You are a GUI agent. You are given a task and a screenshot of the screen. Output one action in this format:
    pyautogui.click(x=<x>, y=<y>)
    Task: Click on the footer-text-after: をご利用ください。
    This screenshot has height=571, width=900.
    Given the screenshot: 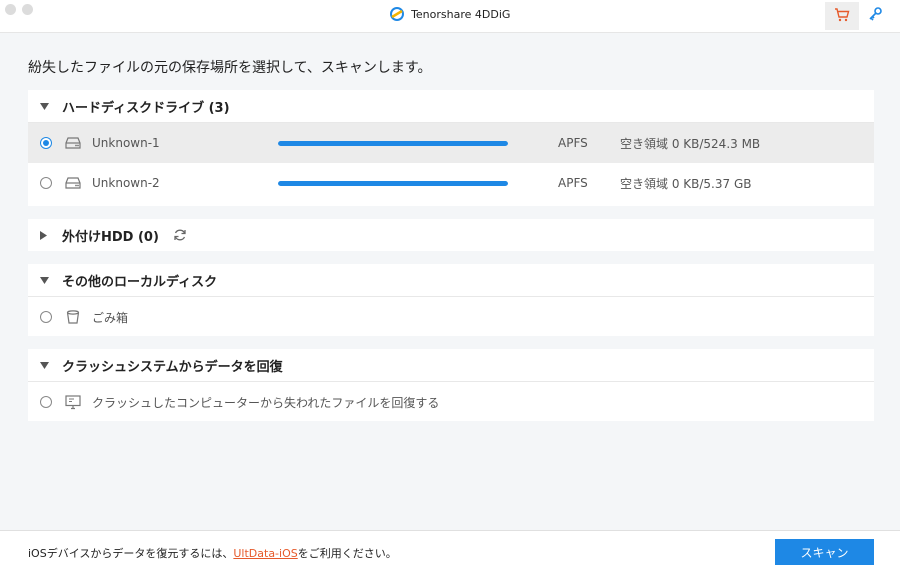 What is the action you would take?
    pyautogui.click(x=347, y=553)
    